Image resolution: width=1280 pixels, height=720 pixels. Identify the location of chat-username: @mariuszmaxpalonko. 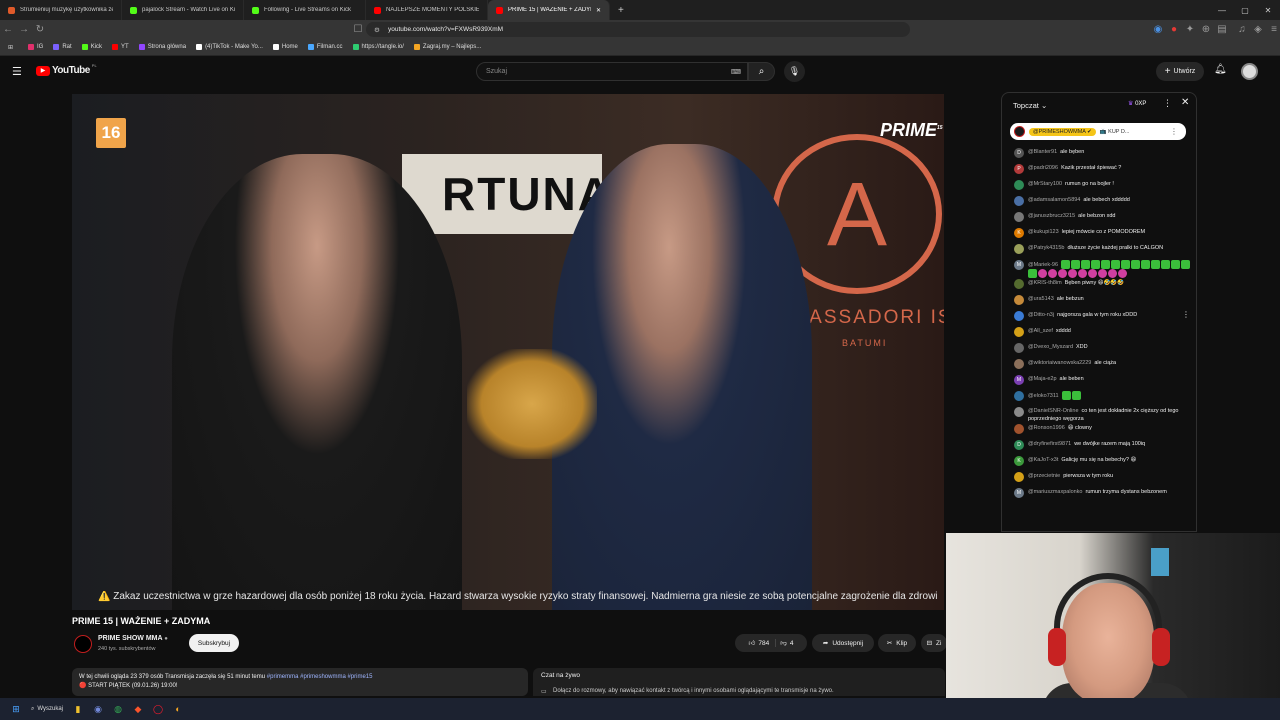
(1055, 492).